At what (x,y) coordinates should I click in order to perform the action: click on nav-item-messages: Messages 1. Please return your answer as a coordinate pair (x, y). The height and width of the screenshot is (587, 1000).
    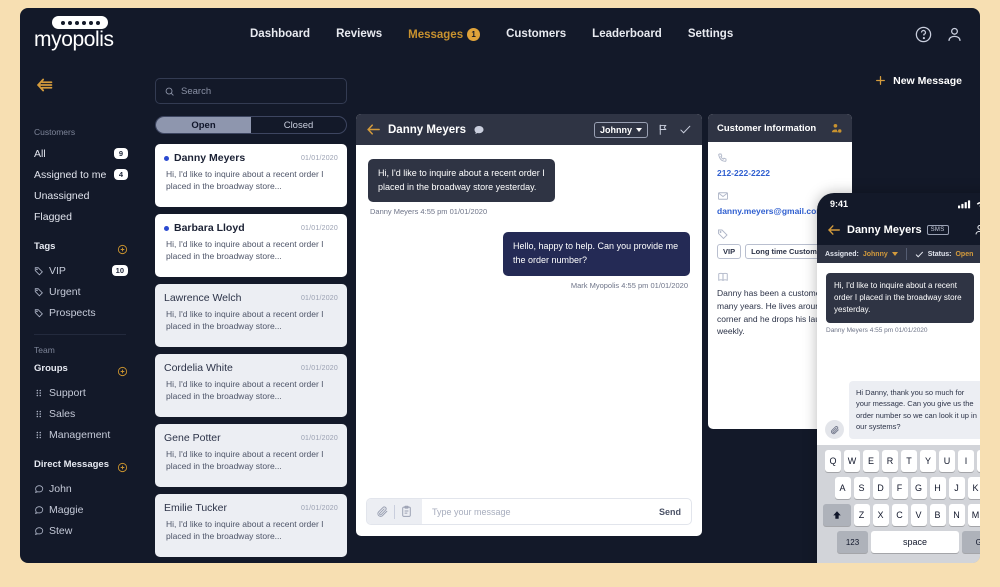
    Looking at the image, I should click on (444, 34).